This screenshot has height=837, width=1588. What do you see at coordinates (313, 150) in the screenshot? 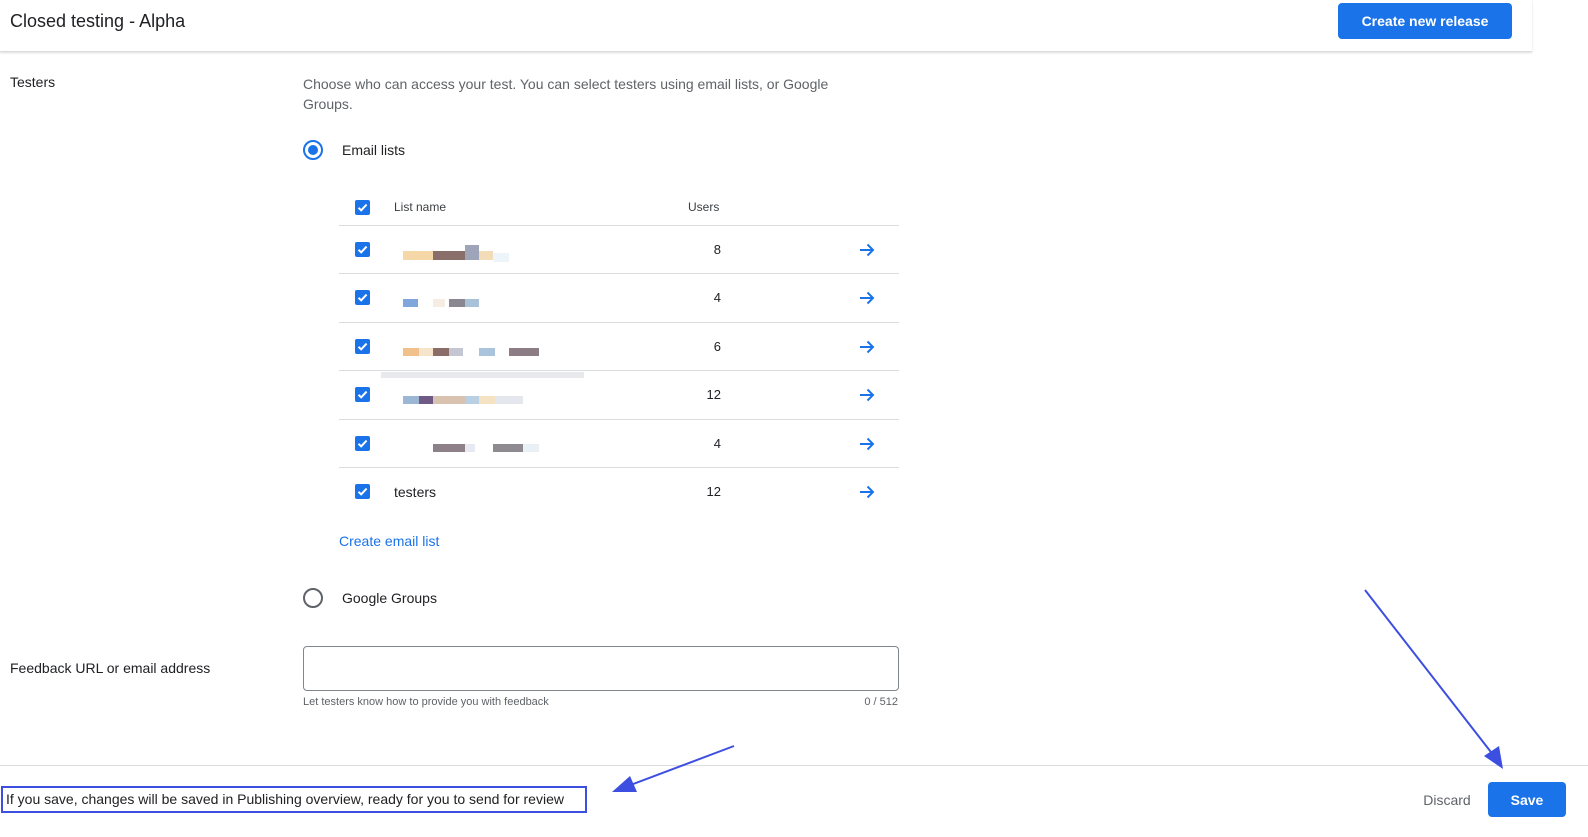
I see `email-lists-radio` at bounding box center [313, 150].